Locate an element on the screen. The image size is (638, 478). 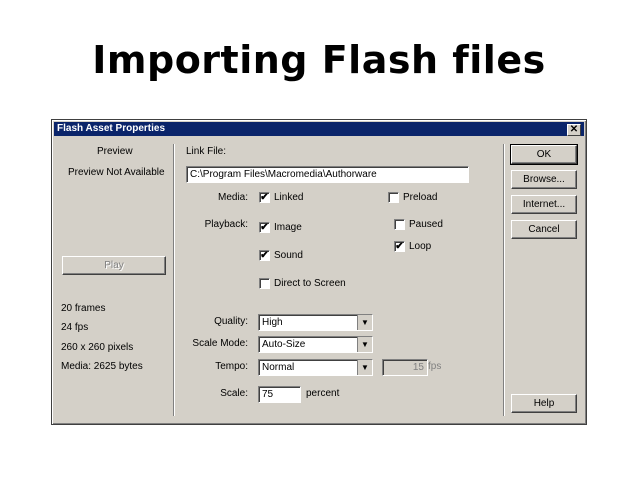
quality-value: High is located at coordinates (272, 322).